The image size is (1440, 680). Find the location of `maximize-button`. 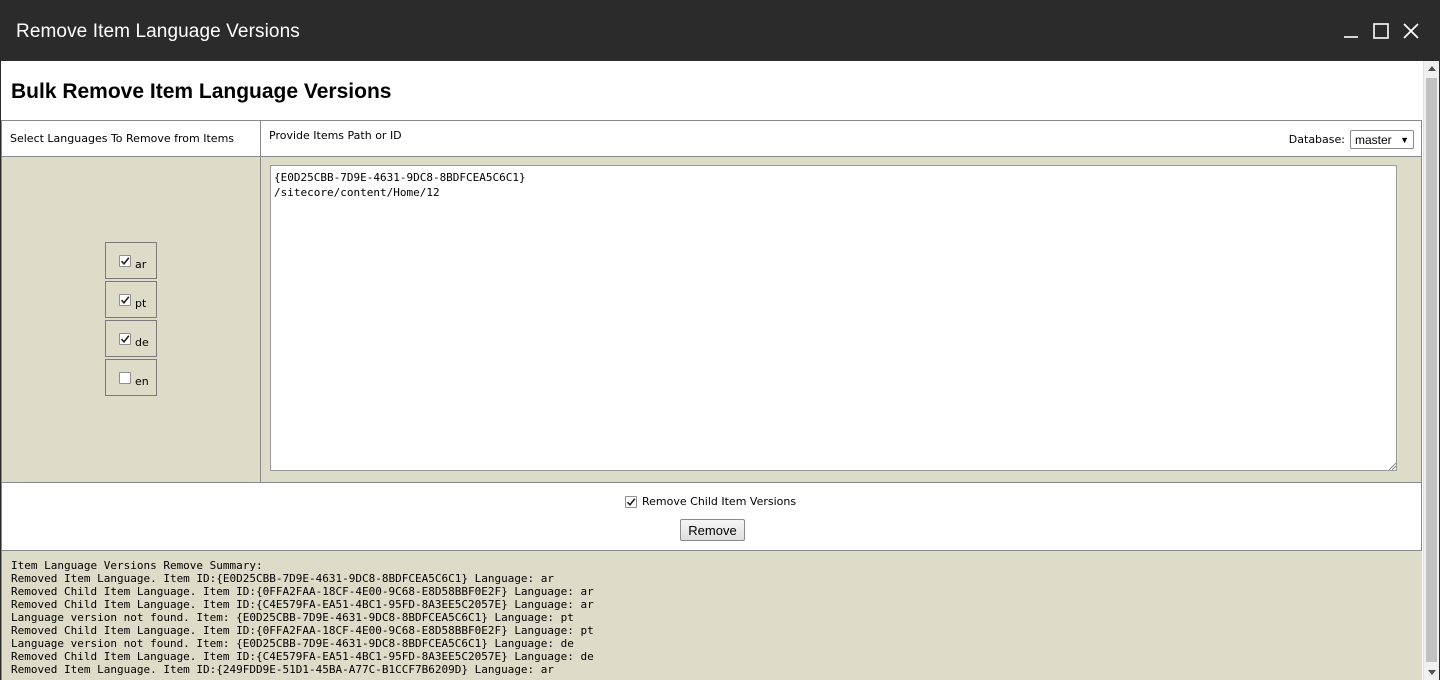

maximize-button is located at coordinates (1381, 31).